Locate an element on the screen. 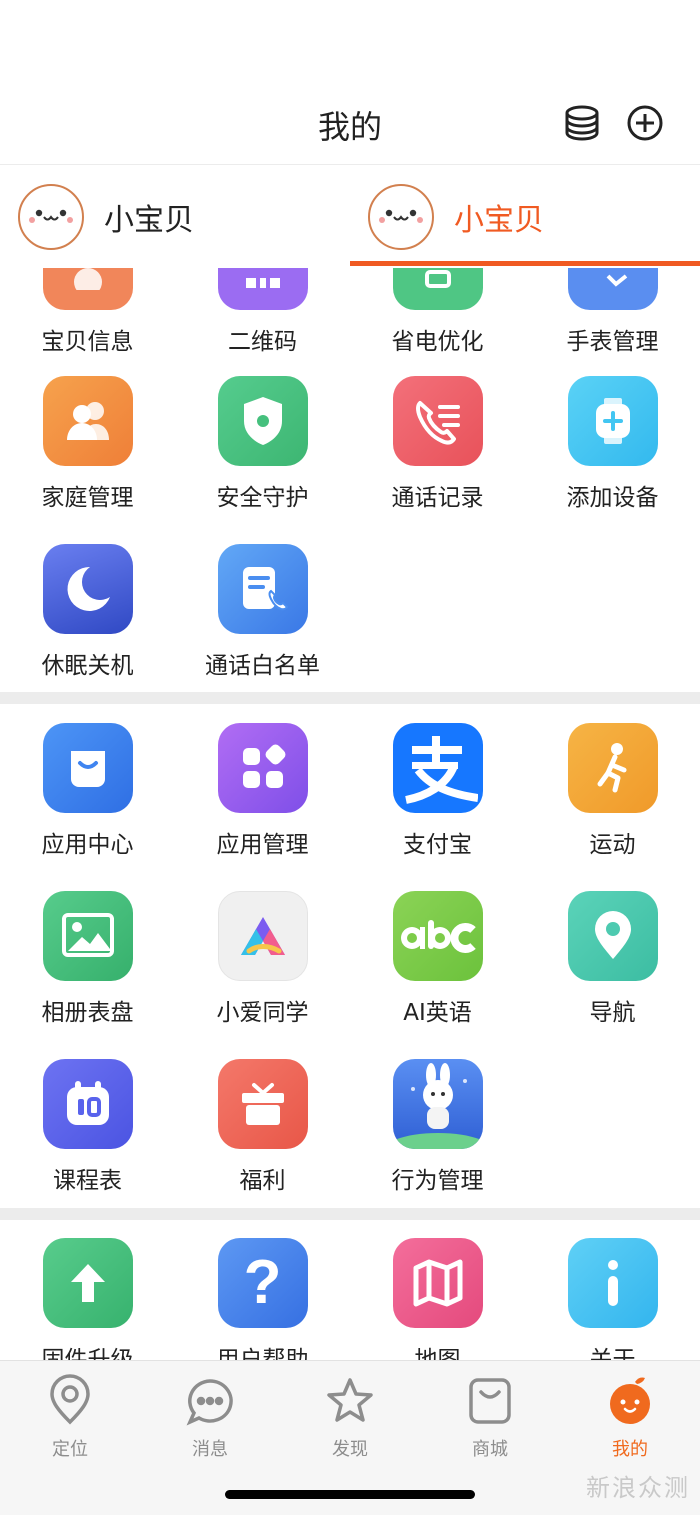  active-tab-indicator is located at coordinates (525, 263).